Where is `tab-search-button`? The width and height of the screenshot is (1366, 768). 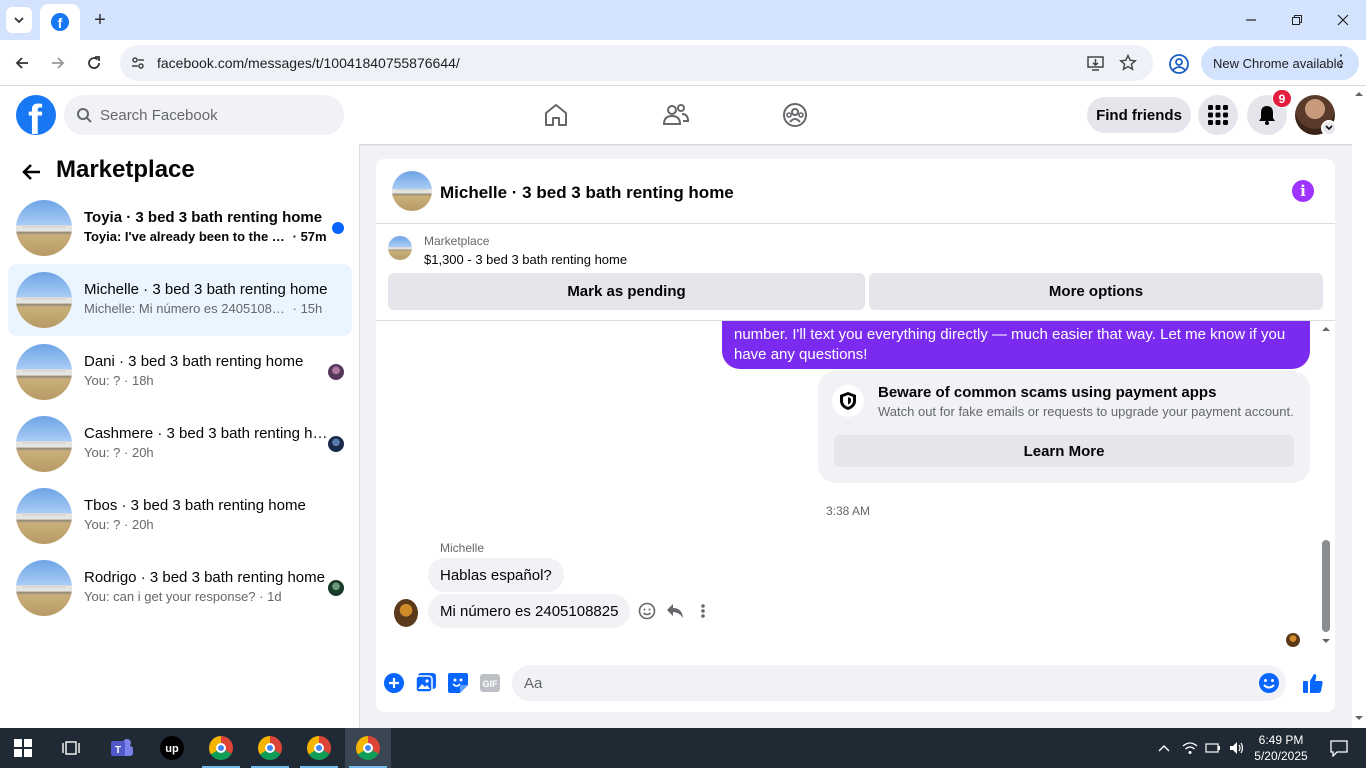 tab-search-button is located at coordinates (19, 20).